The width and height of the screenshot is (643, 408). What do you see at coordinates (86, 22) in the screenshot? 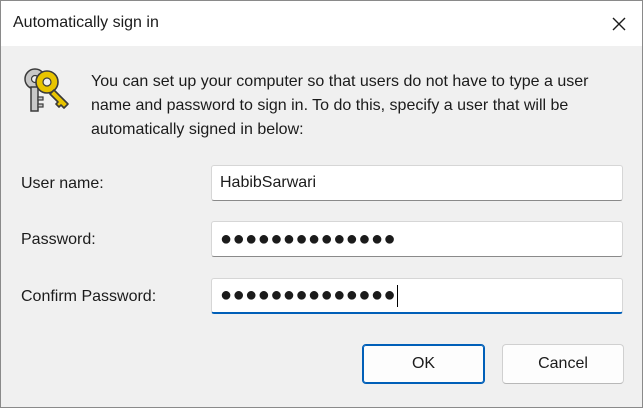
I see `dialog-title: Automatically sign in` at bounding box center [86, 22].